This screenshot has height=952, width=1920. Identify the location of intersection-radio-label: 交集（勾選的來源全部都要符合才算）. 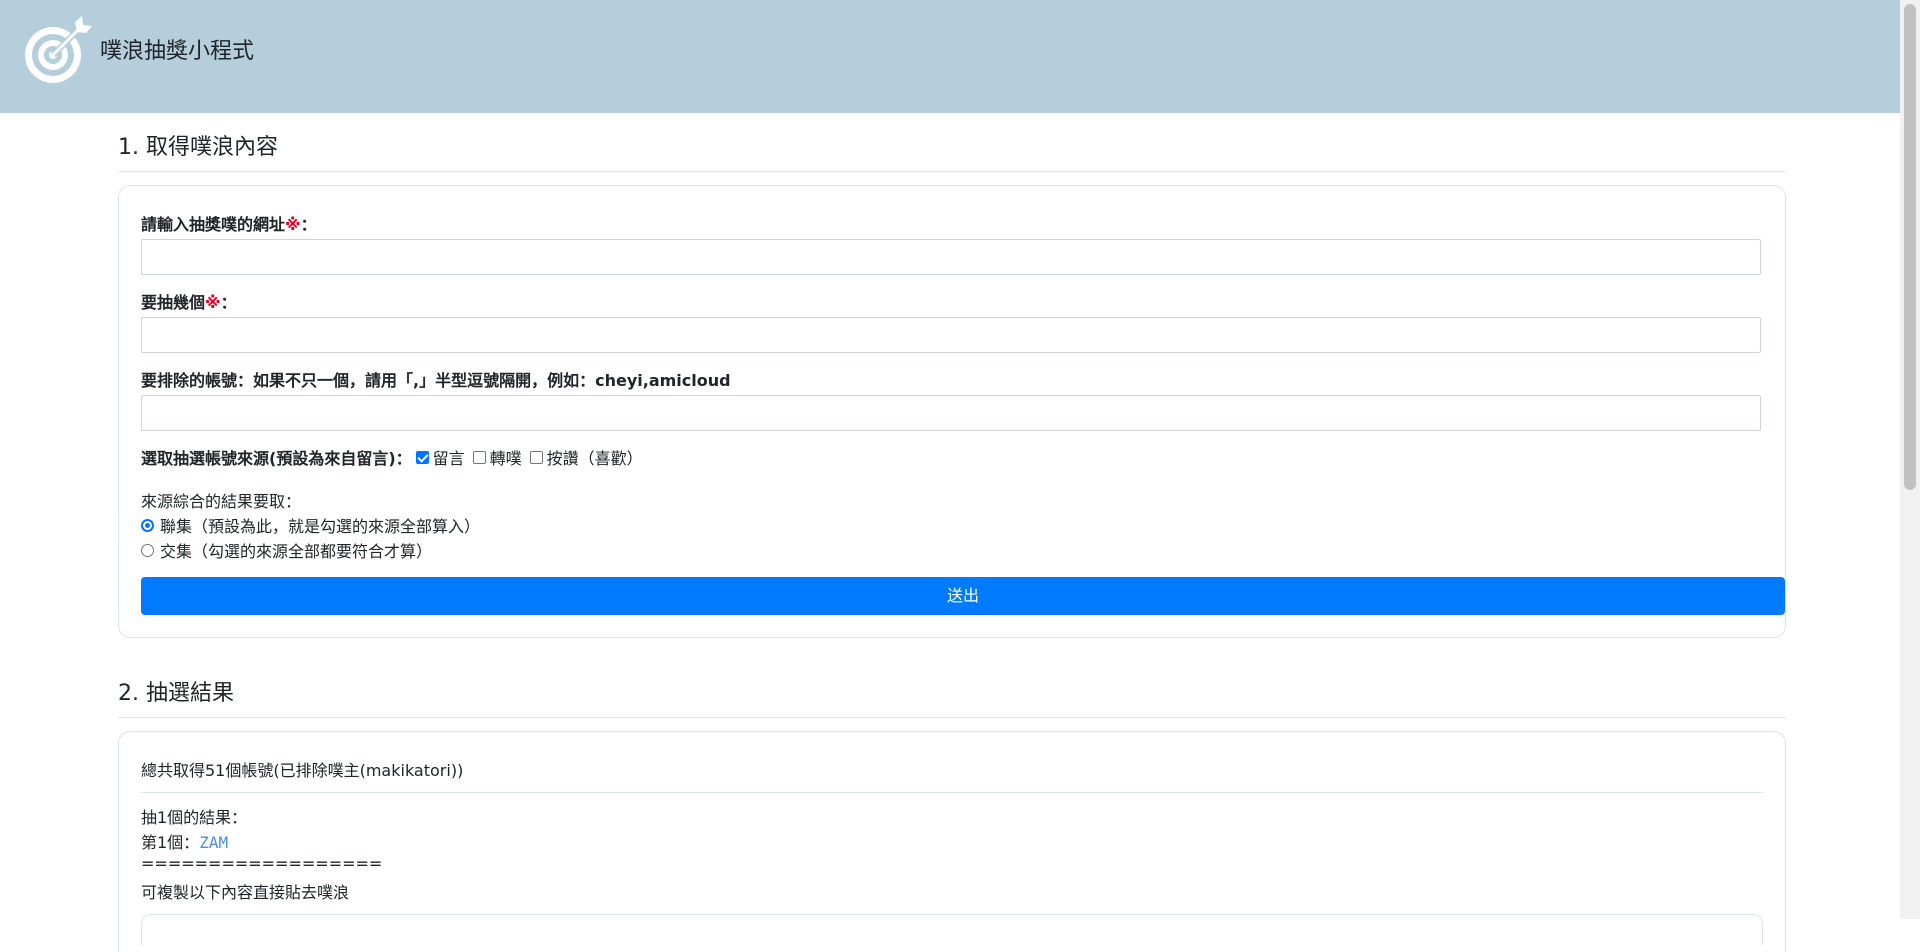
(296, 551).